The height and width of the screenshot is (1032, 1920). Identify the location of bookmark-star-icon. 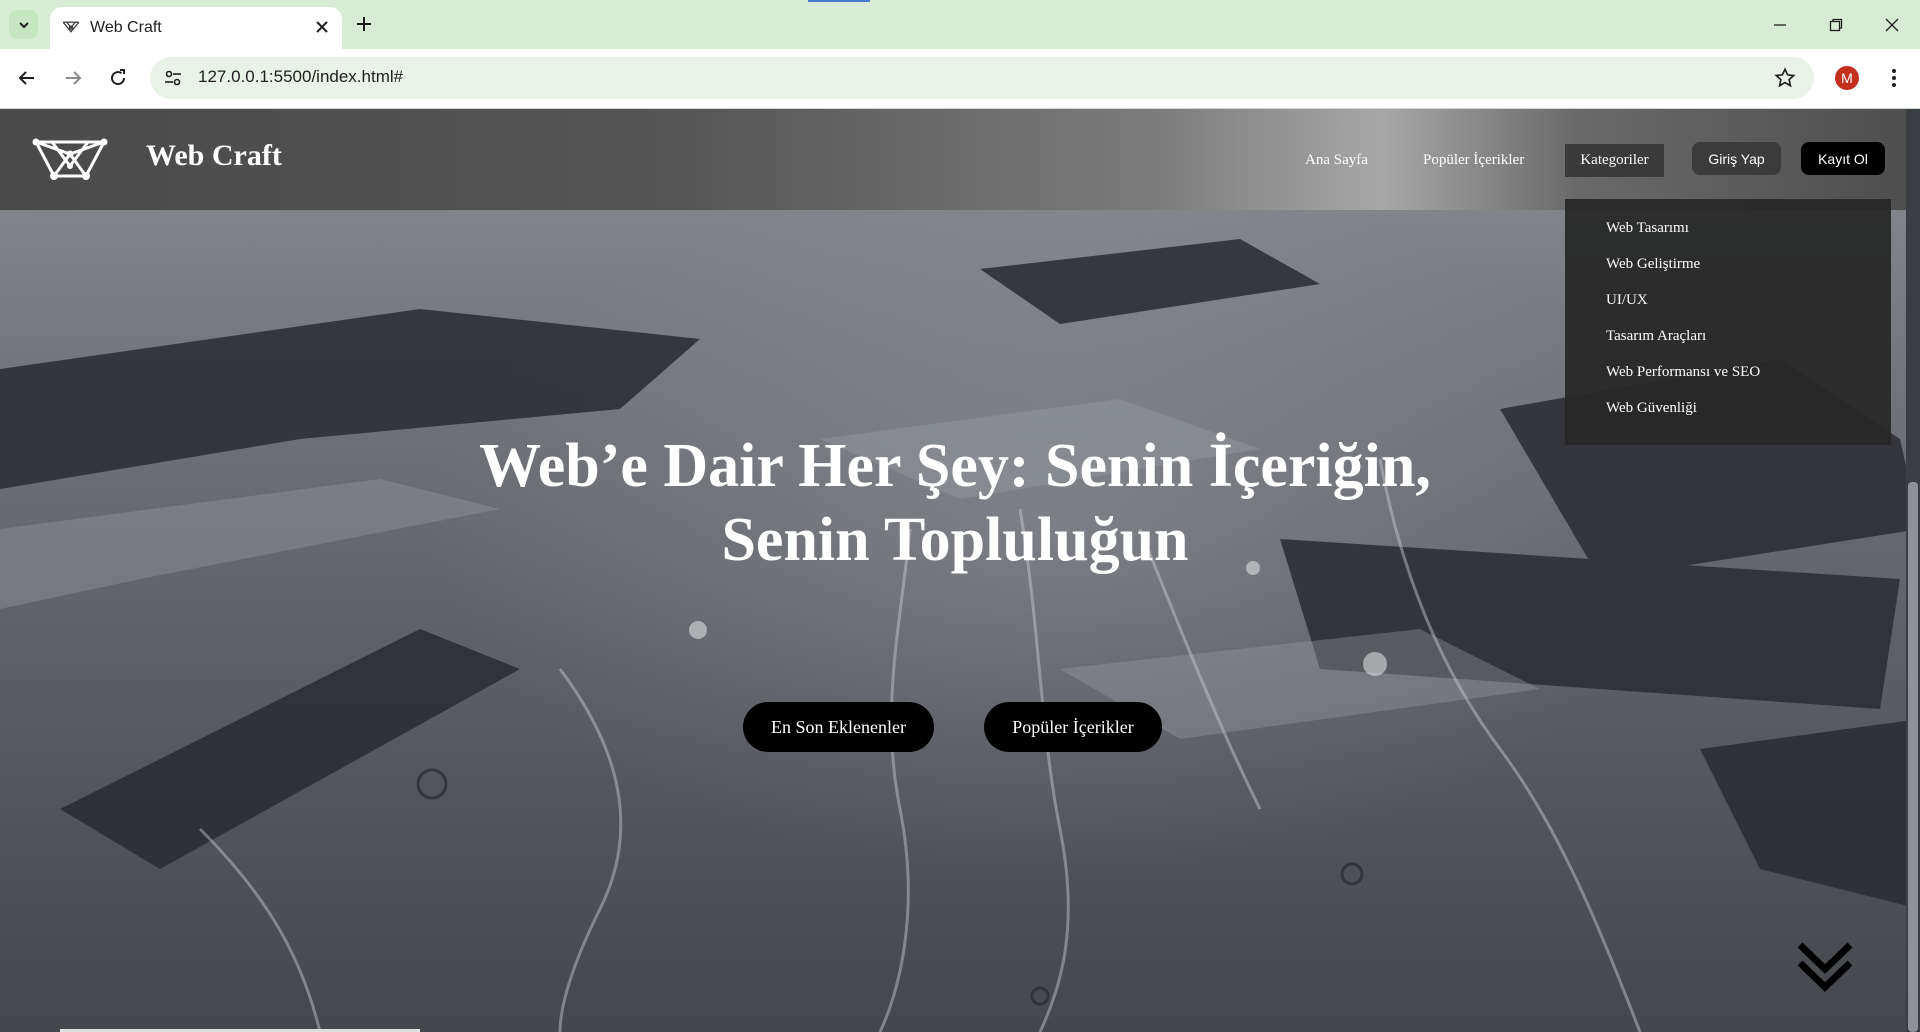
(1785, 78).